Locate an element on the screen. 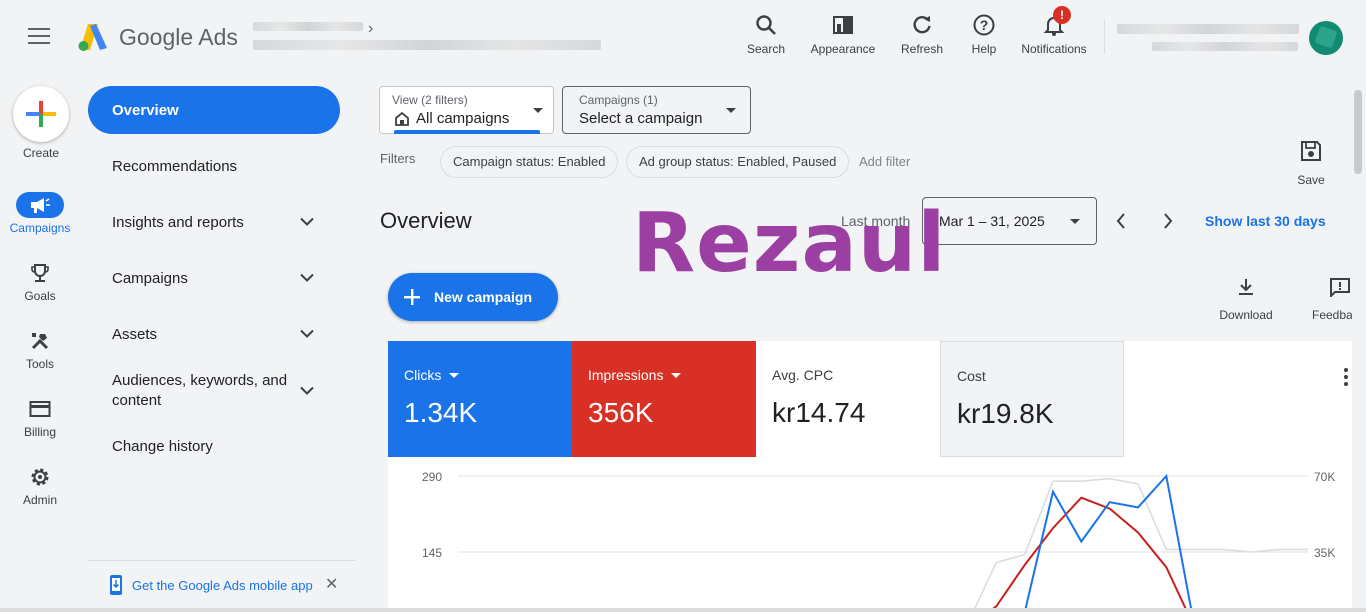 This screenshot has width=1366, height=612. help-button: ? Help is located at coordinates (984, 34).